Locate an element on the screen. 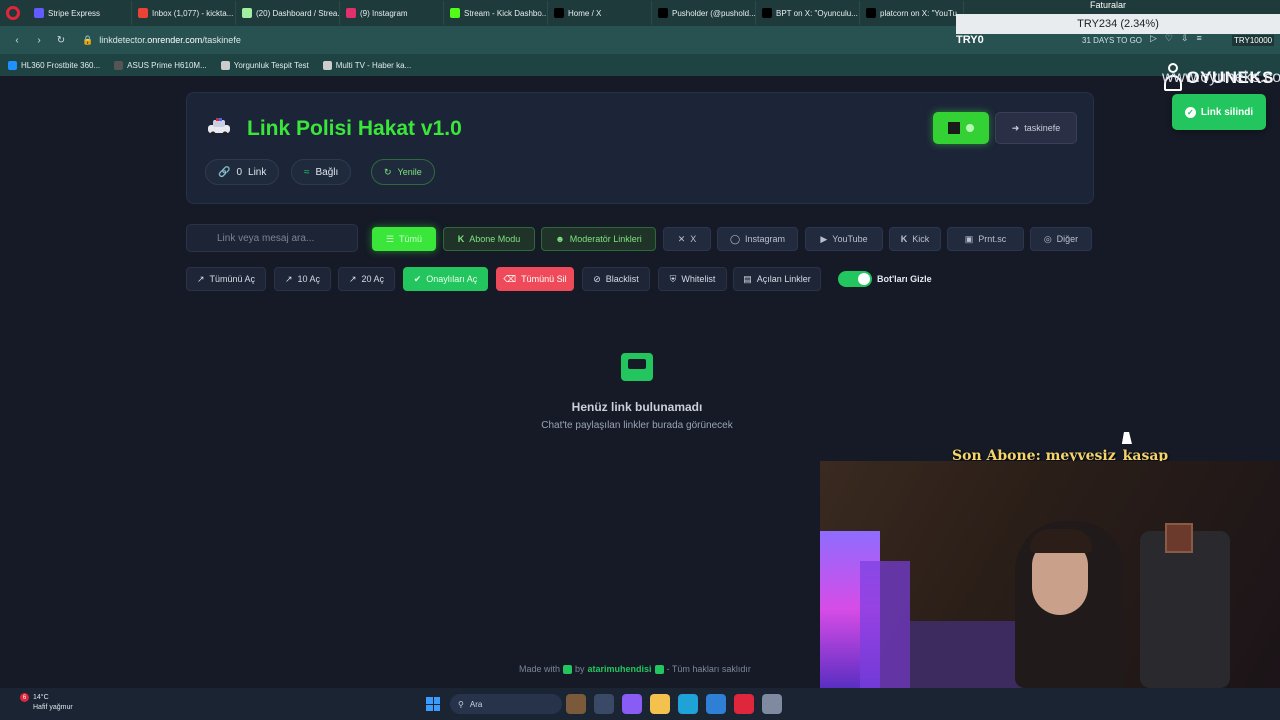  file-explorer-icon is located at coordinates (660, 704).